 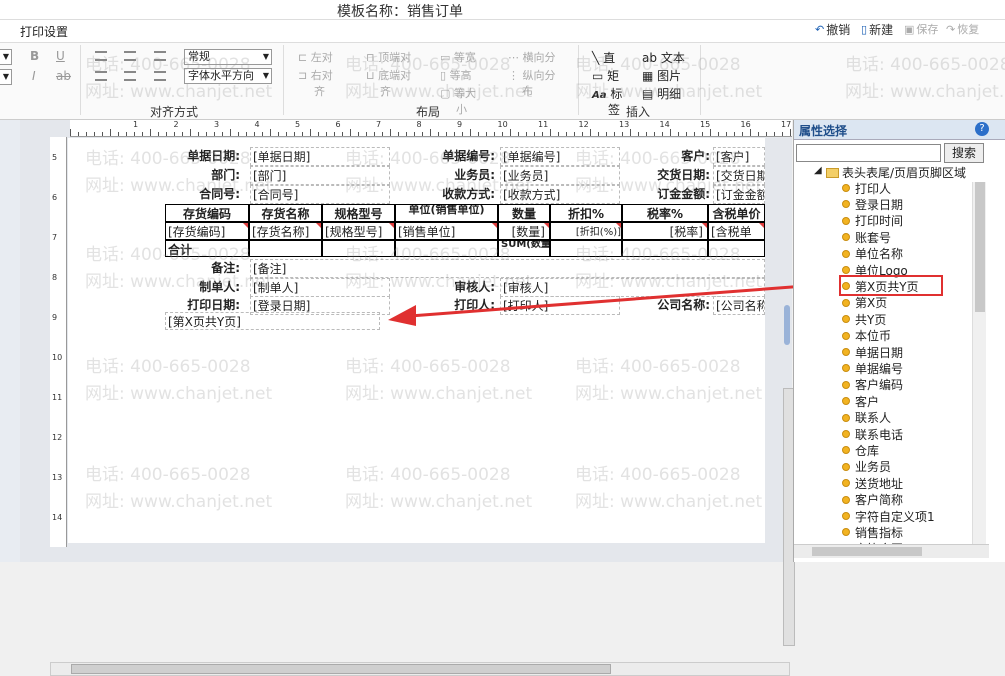 I want to click on field-remark: [备注], so click(x=507, y=268).